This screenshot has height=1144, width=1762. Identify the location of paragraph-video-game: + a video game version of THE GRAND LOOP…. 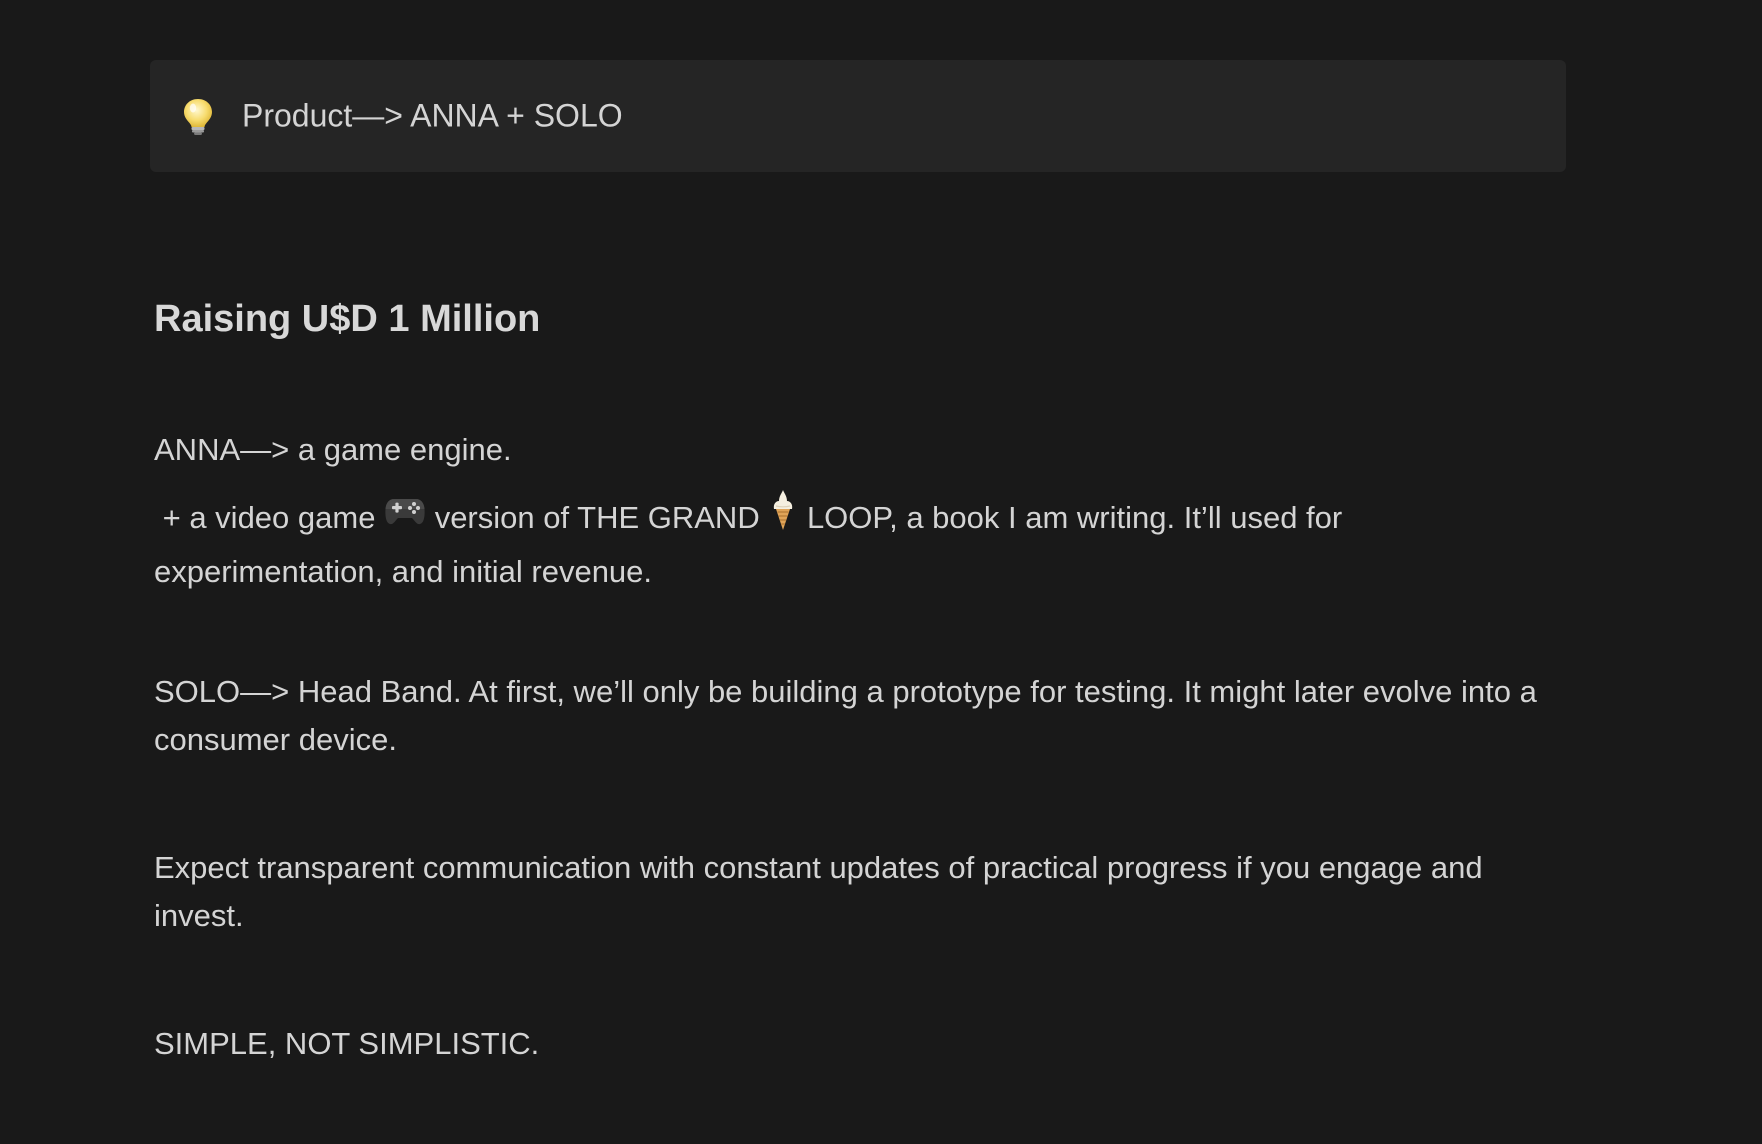
(854, 542).